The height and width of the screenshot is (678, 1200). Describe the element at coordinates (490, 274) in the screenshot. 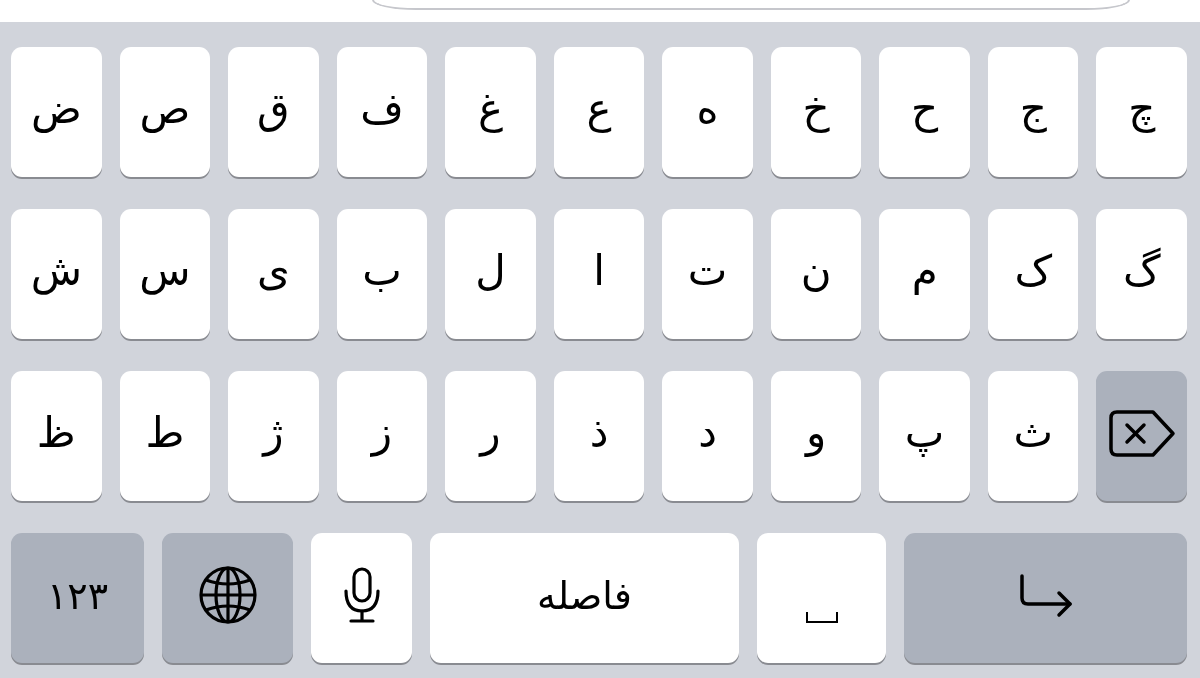

I see `letter-key: ل` at that location.